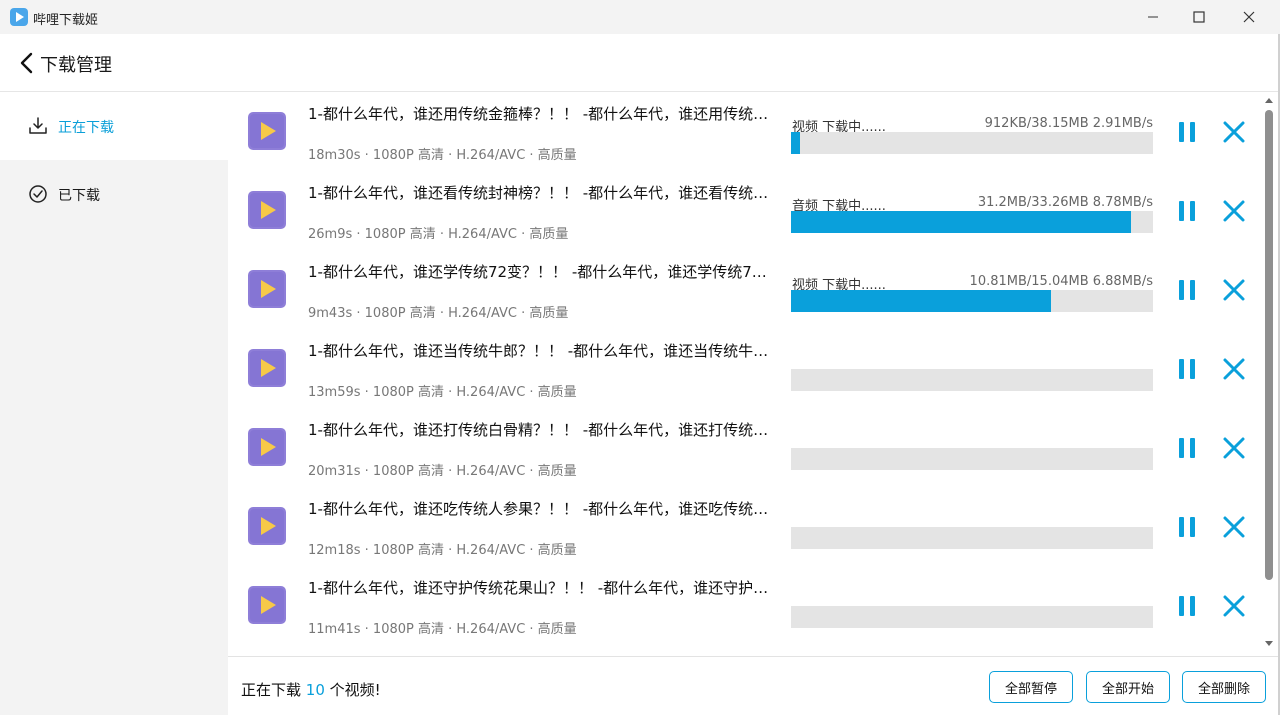 The width and height of the screenshot is (1280, 716). What do you see at coordinates (442, 471) in the screenshot?
I see `video-meta: 20m31s · 1080P 高清 · H.264/AVC · 高质量` at bounding box center [442, 471].